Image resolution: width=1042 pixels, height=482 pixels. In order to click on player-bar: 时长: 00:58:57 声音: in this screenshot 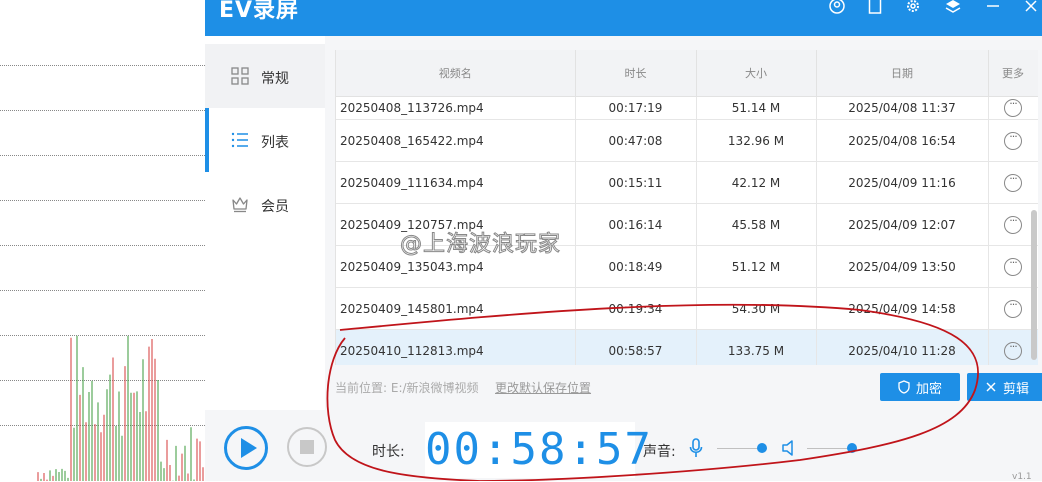, I will do `click(623, 445)`.